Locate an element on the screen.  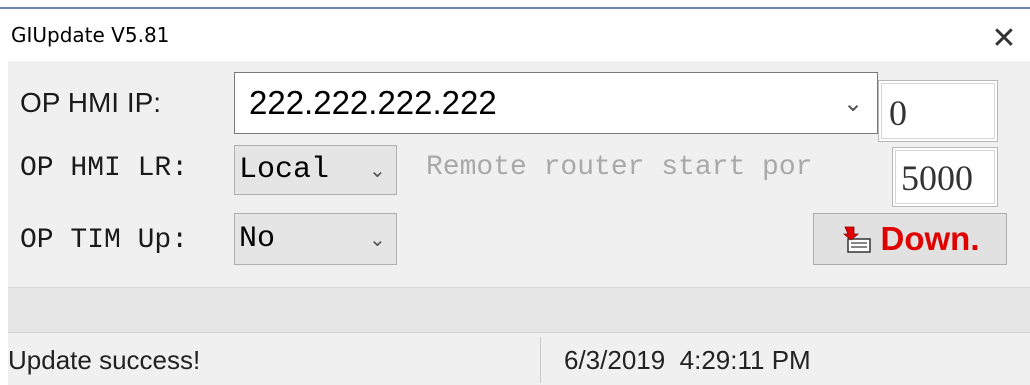
download-button-label: Down. is located at coordinates (930, 238).